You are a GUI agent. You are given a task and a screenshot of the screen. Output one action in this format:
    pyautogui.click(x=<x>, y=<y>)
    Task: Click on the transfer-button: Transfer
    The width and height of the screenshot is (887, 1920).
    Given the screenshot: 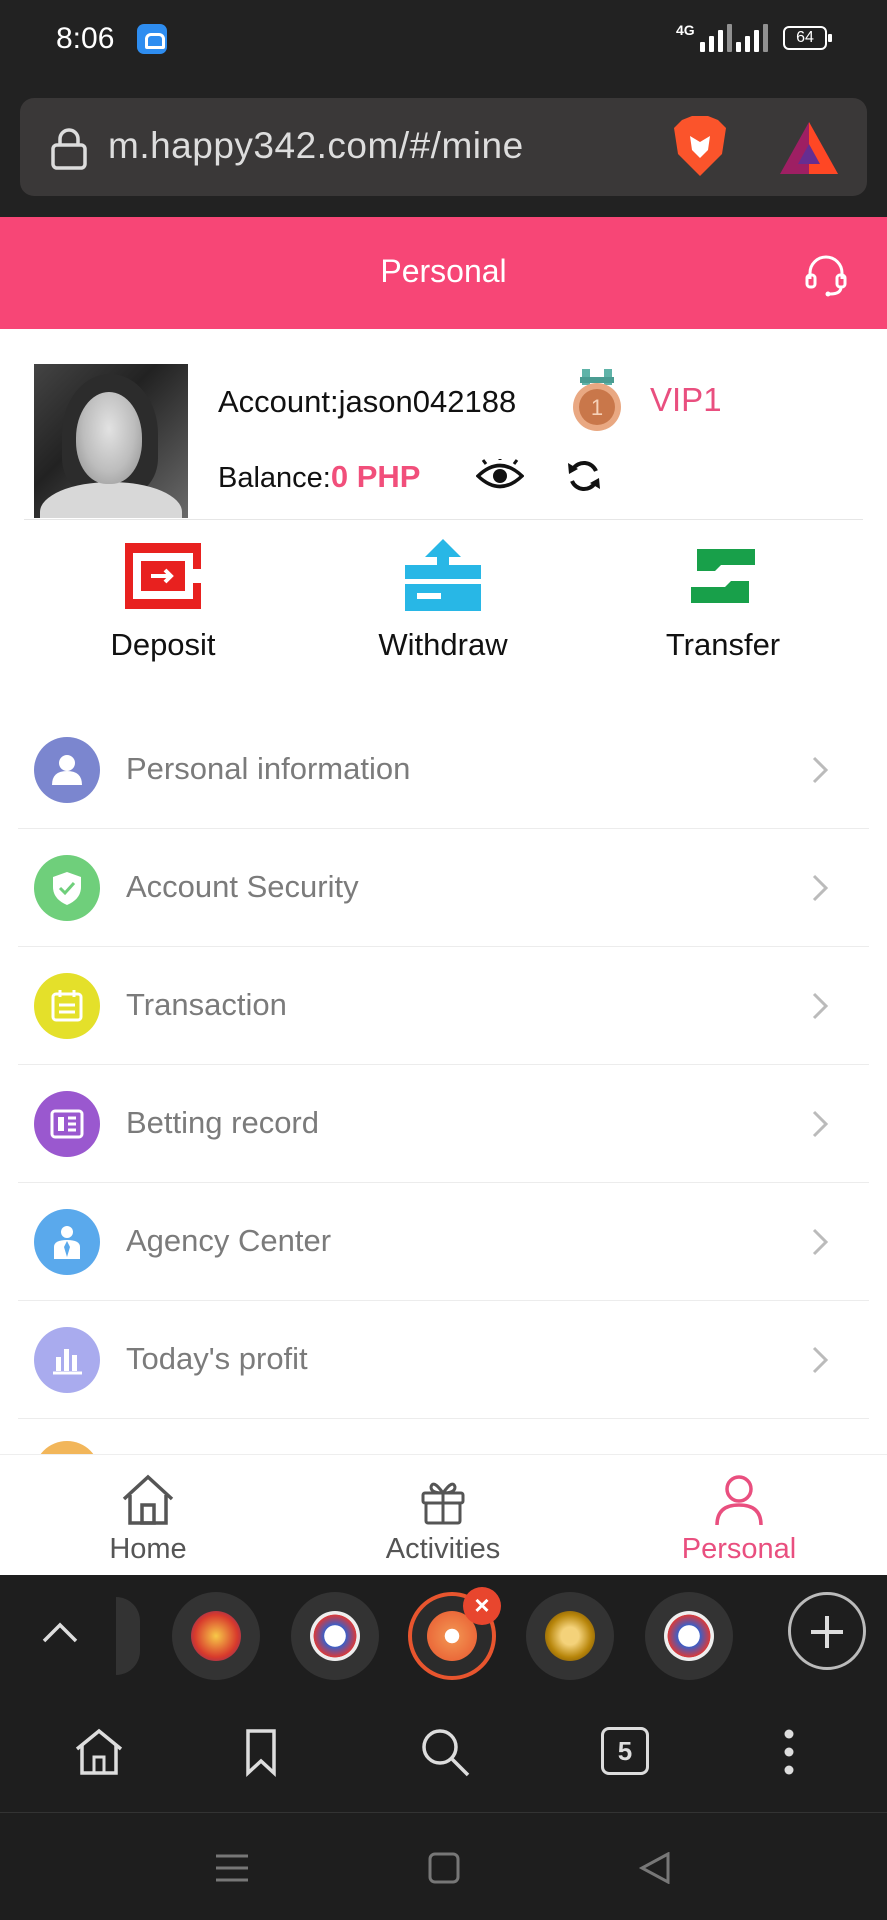 What is the action you would take?
    pyautogui.click(x=723, y=604)
    